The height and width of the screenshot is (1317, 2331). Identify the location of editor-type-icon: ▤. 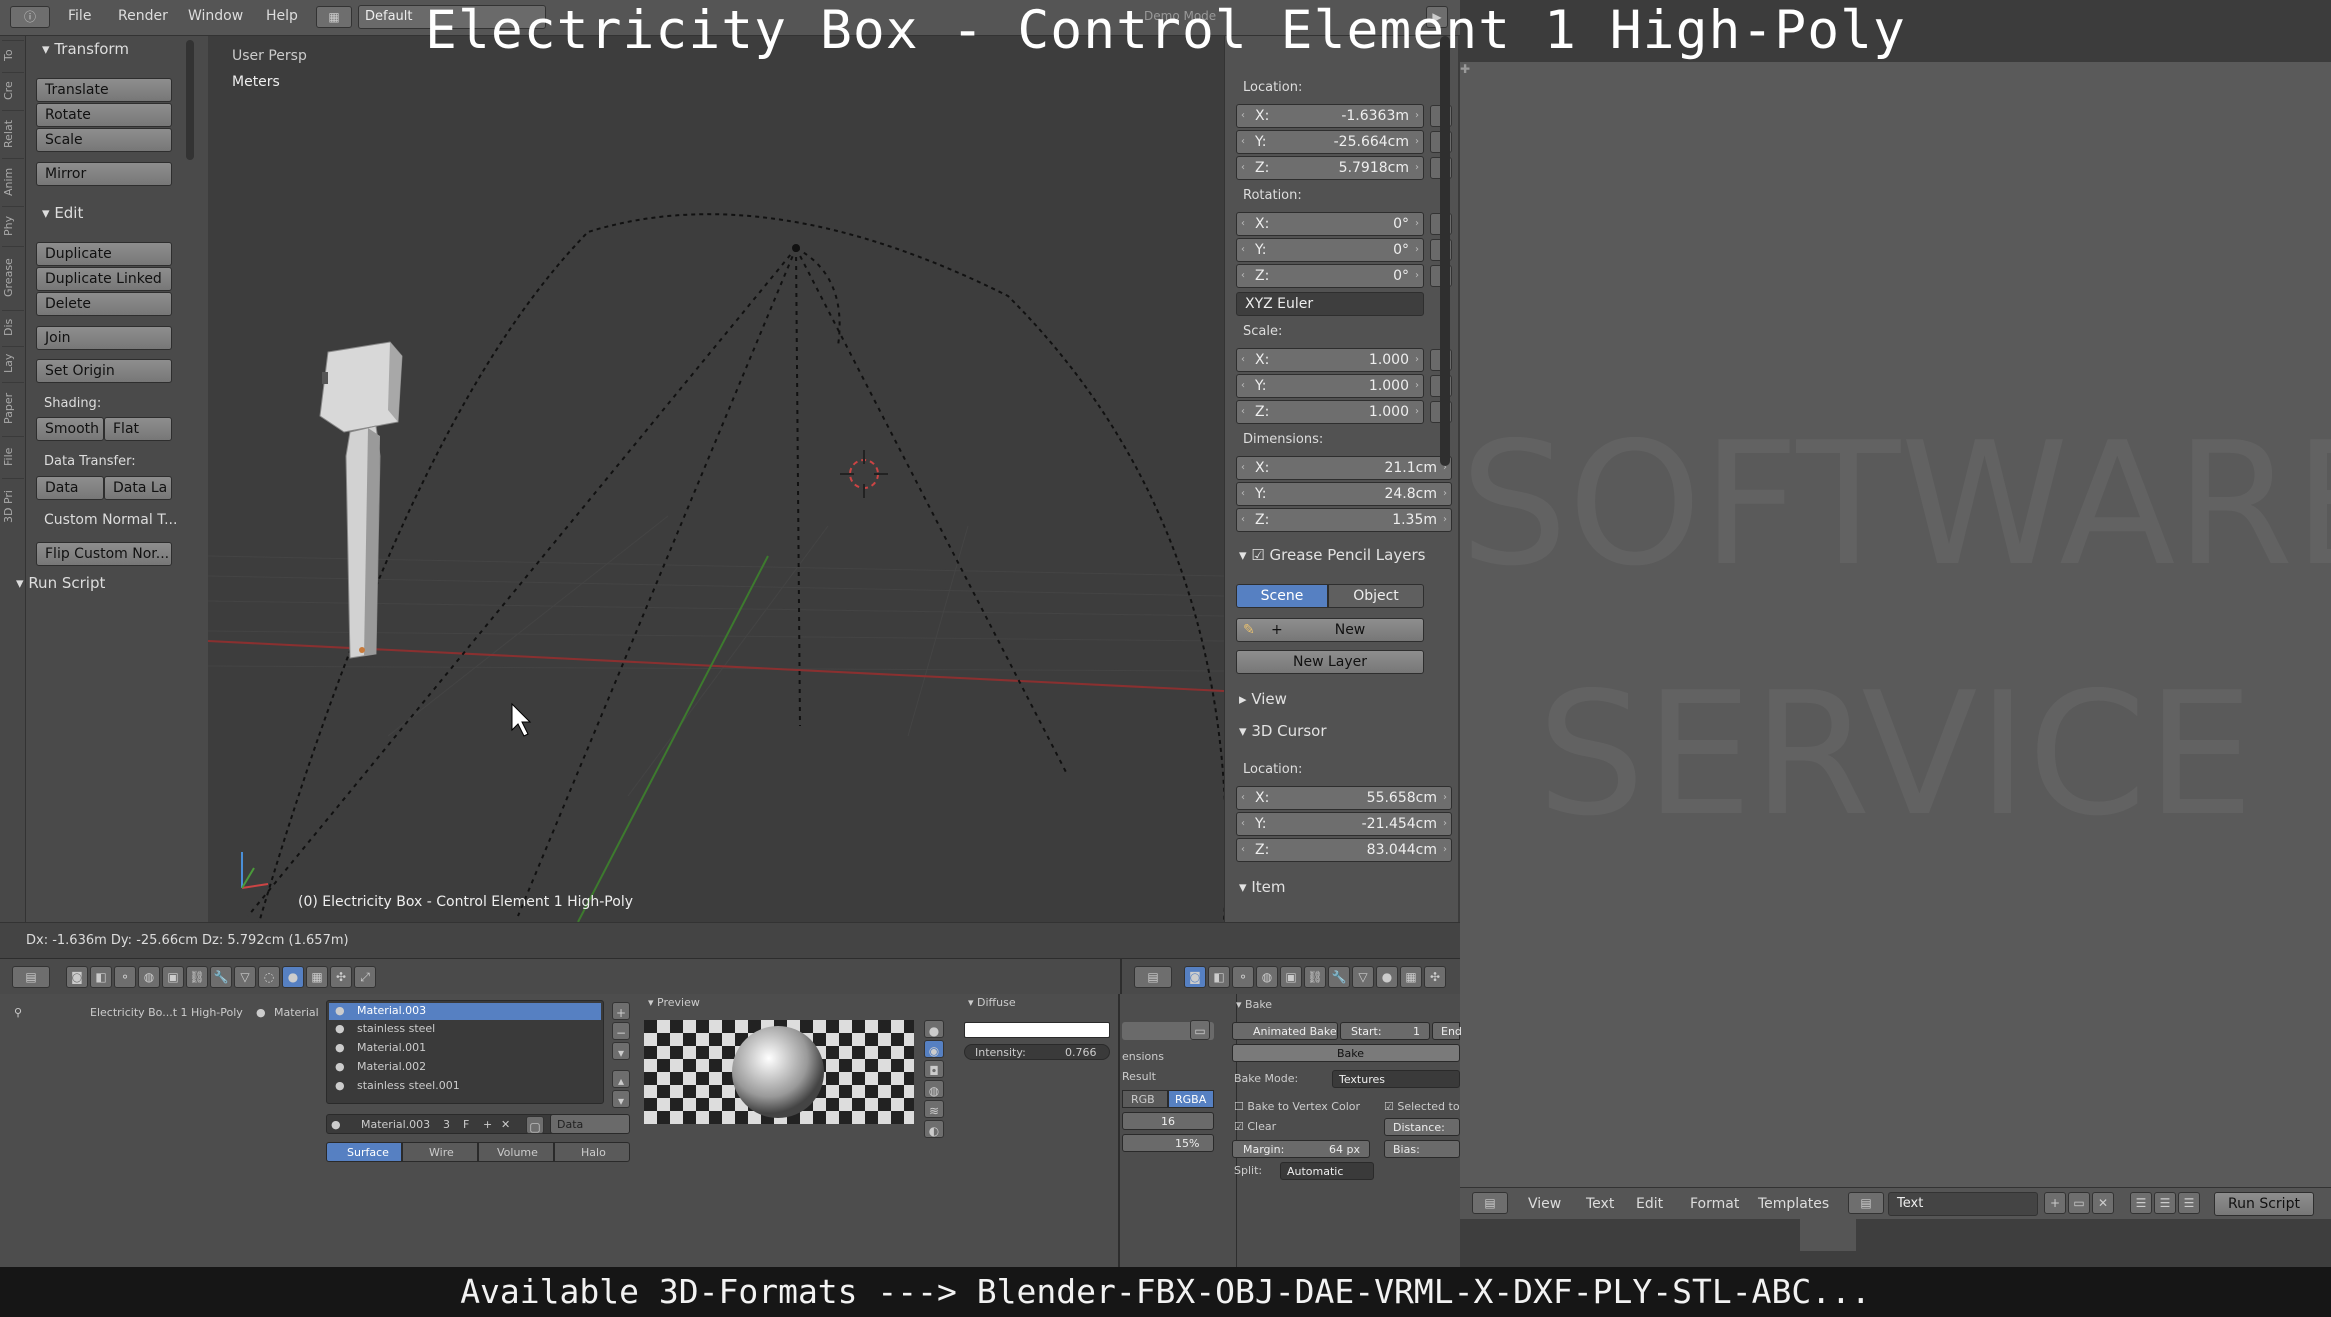
(1490, 1203).